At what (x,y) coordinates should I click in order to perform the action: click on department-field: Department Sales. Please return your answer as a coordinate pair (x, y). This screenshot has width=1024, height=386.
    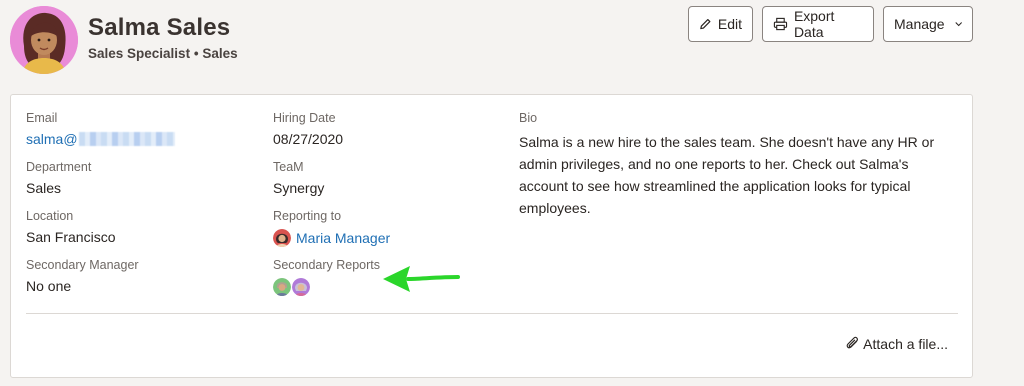
    Looking at the image, I should click on (58, 178).